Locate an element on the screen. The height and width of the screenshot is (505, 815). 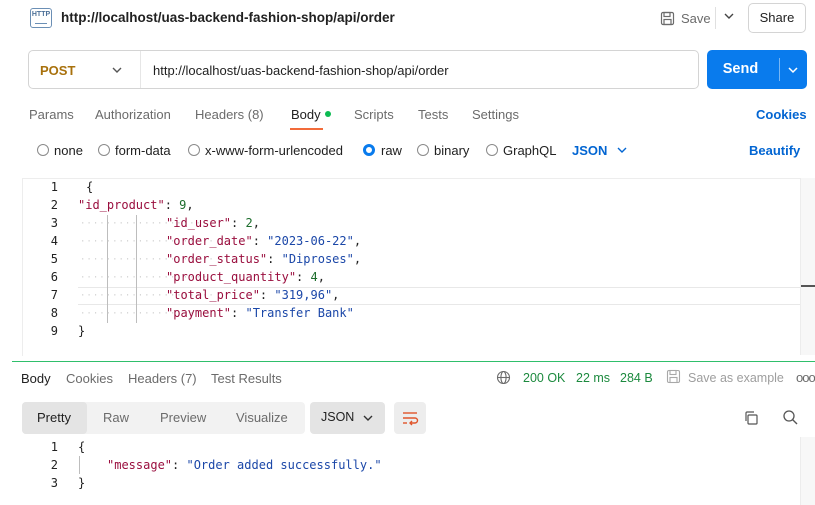
send-button: Send is located at coordinates (757, 69).